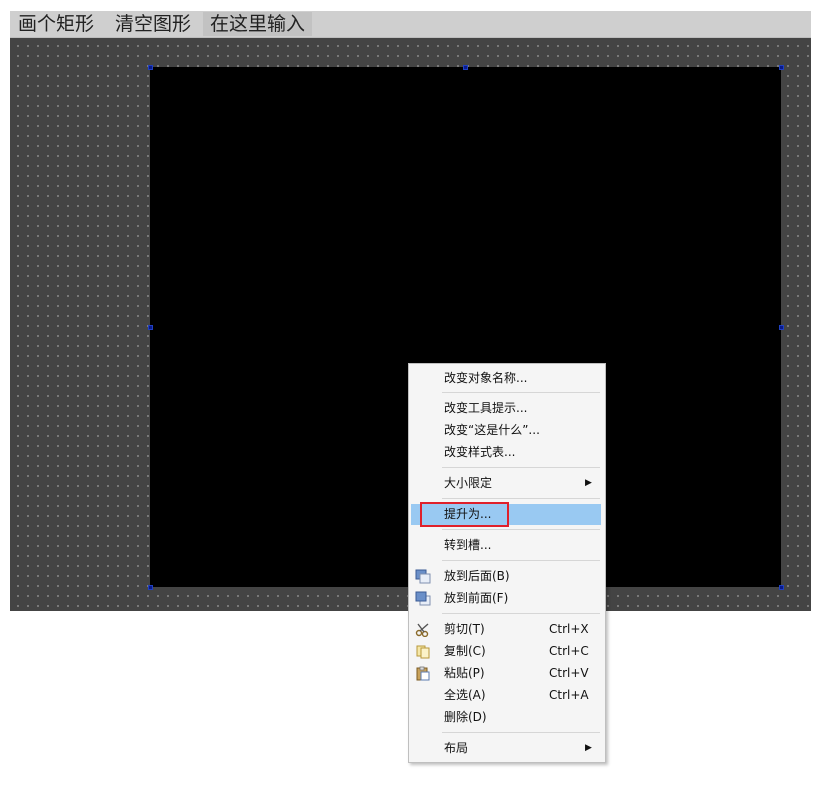  What do you see at coordinates (506, 651) in the screenshot?
I see `menu-item-copy: 复制(C) Ctrl+C` at bounding box center [506, 651].